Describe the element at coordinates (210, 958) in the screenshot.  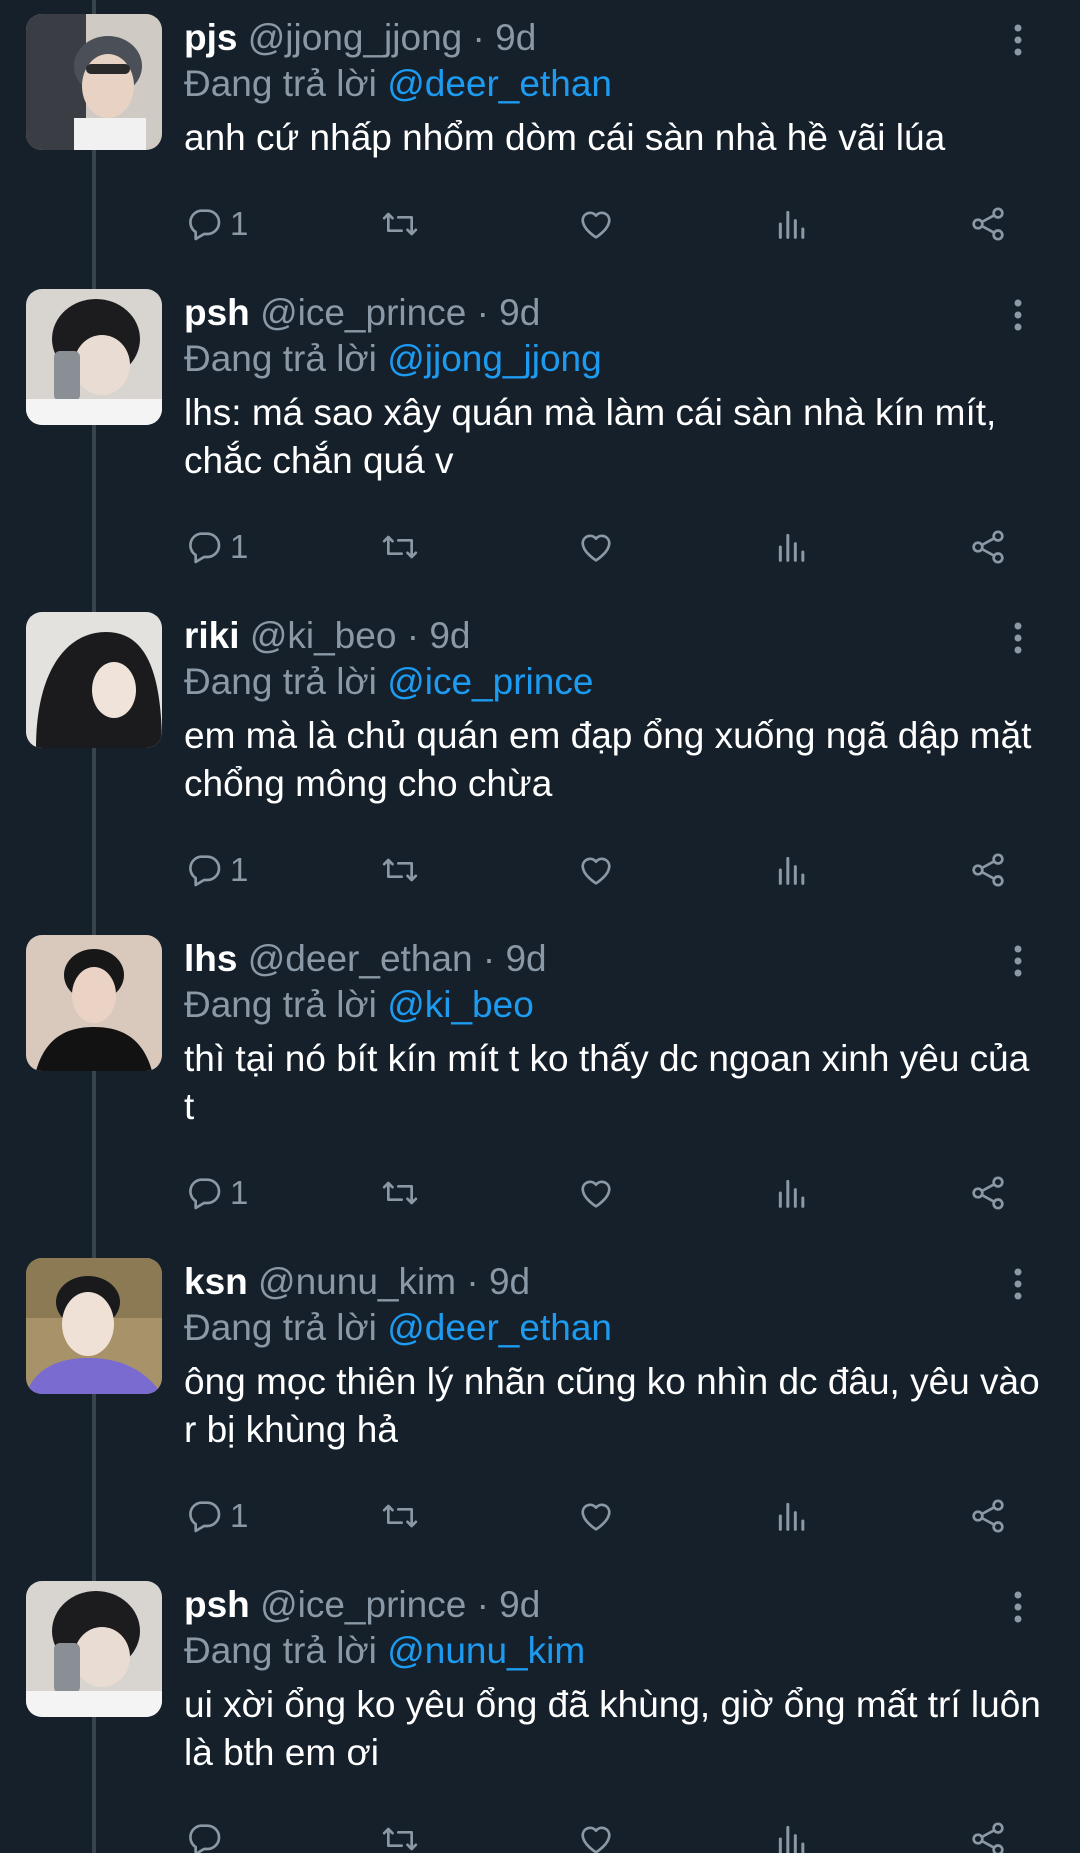
I see `display-name: lhs` at that location.